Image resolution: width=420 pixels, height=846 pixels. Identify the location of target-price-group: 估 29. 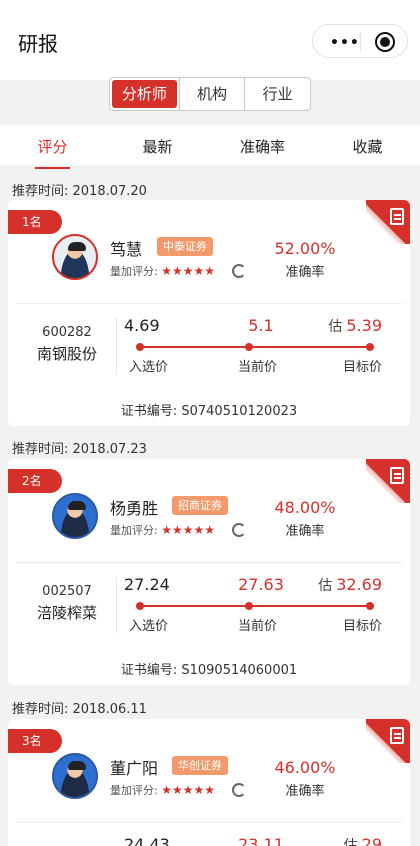
(363, 840).